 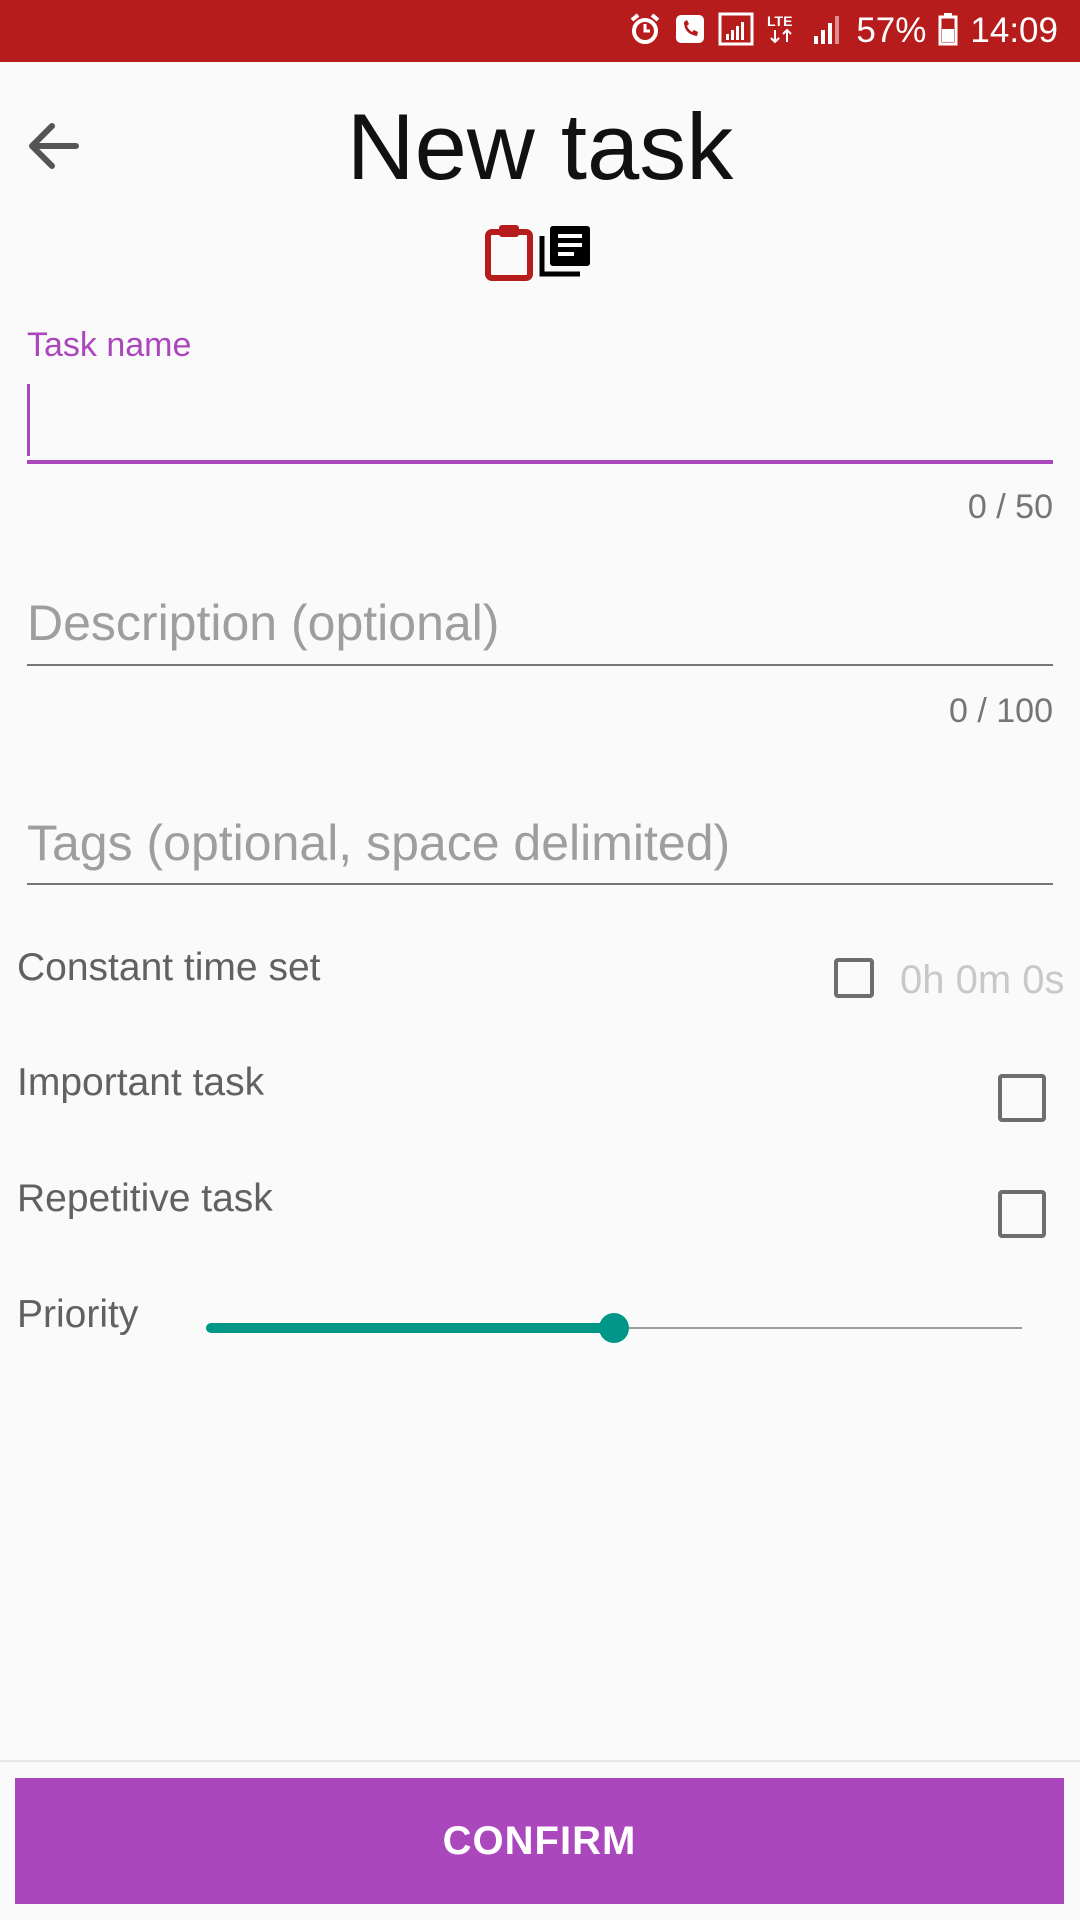 What do you see at coordinates (827, 31) in the screenshot?
I see `signal-bars-icon` at bounding box center [827, 31].